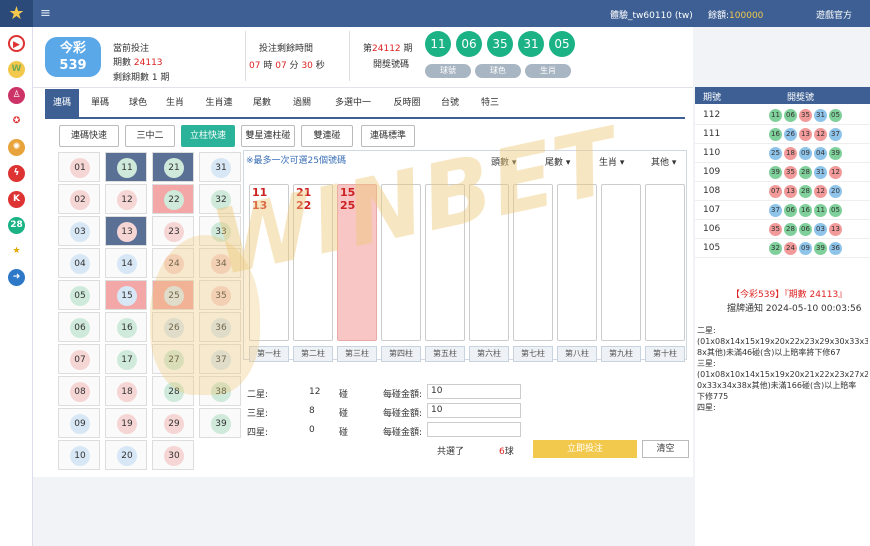 This screenshot has height=546, width=870. I want to click on number-cell: 05, so click(79, 295).